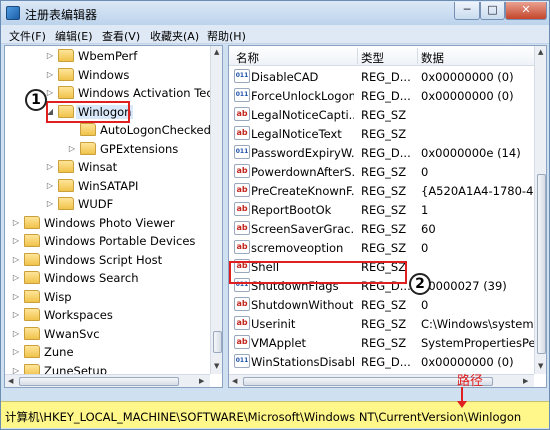 The image size is (550, 430). What do you see at coordinates (109, 222) in the screenshot?
I see `tree-item-label: Windows Photo Viewer` at bounding box center [109, 222].